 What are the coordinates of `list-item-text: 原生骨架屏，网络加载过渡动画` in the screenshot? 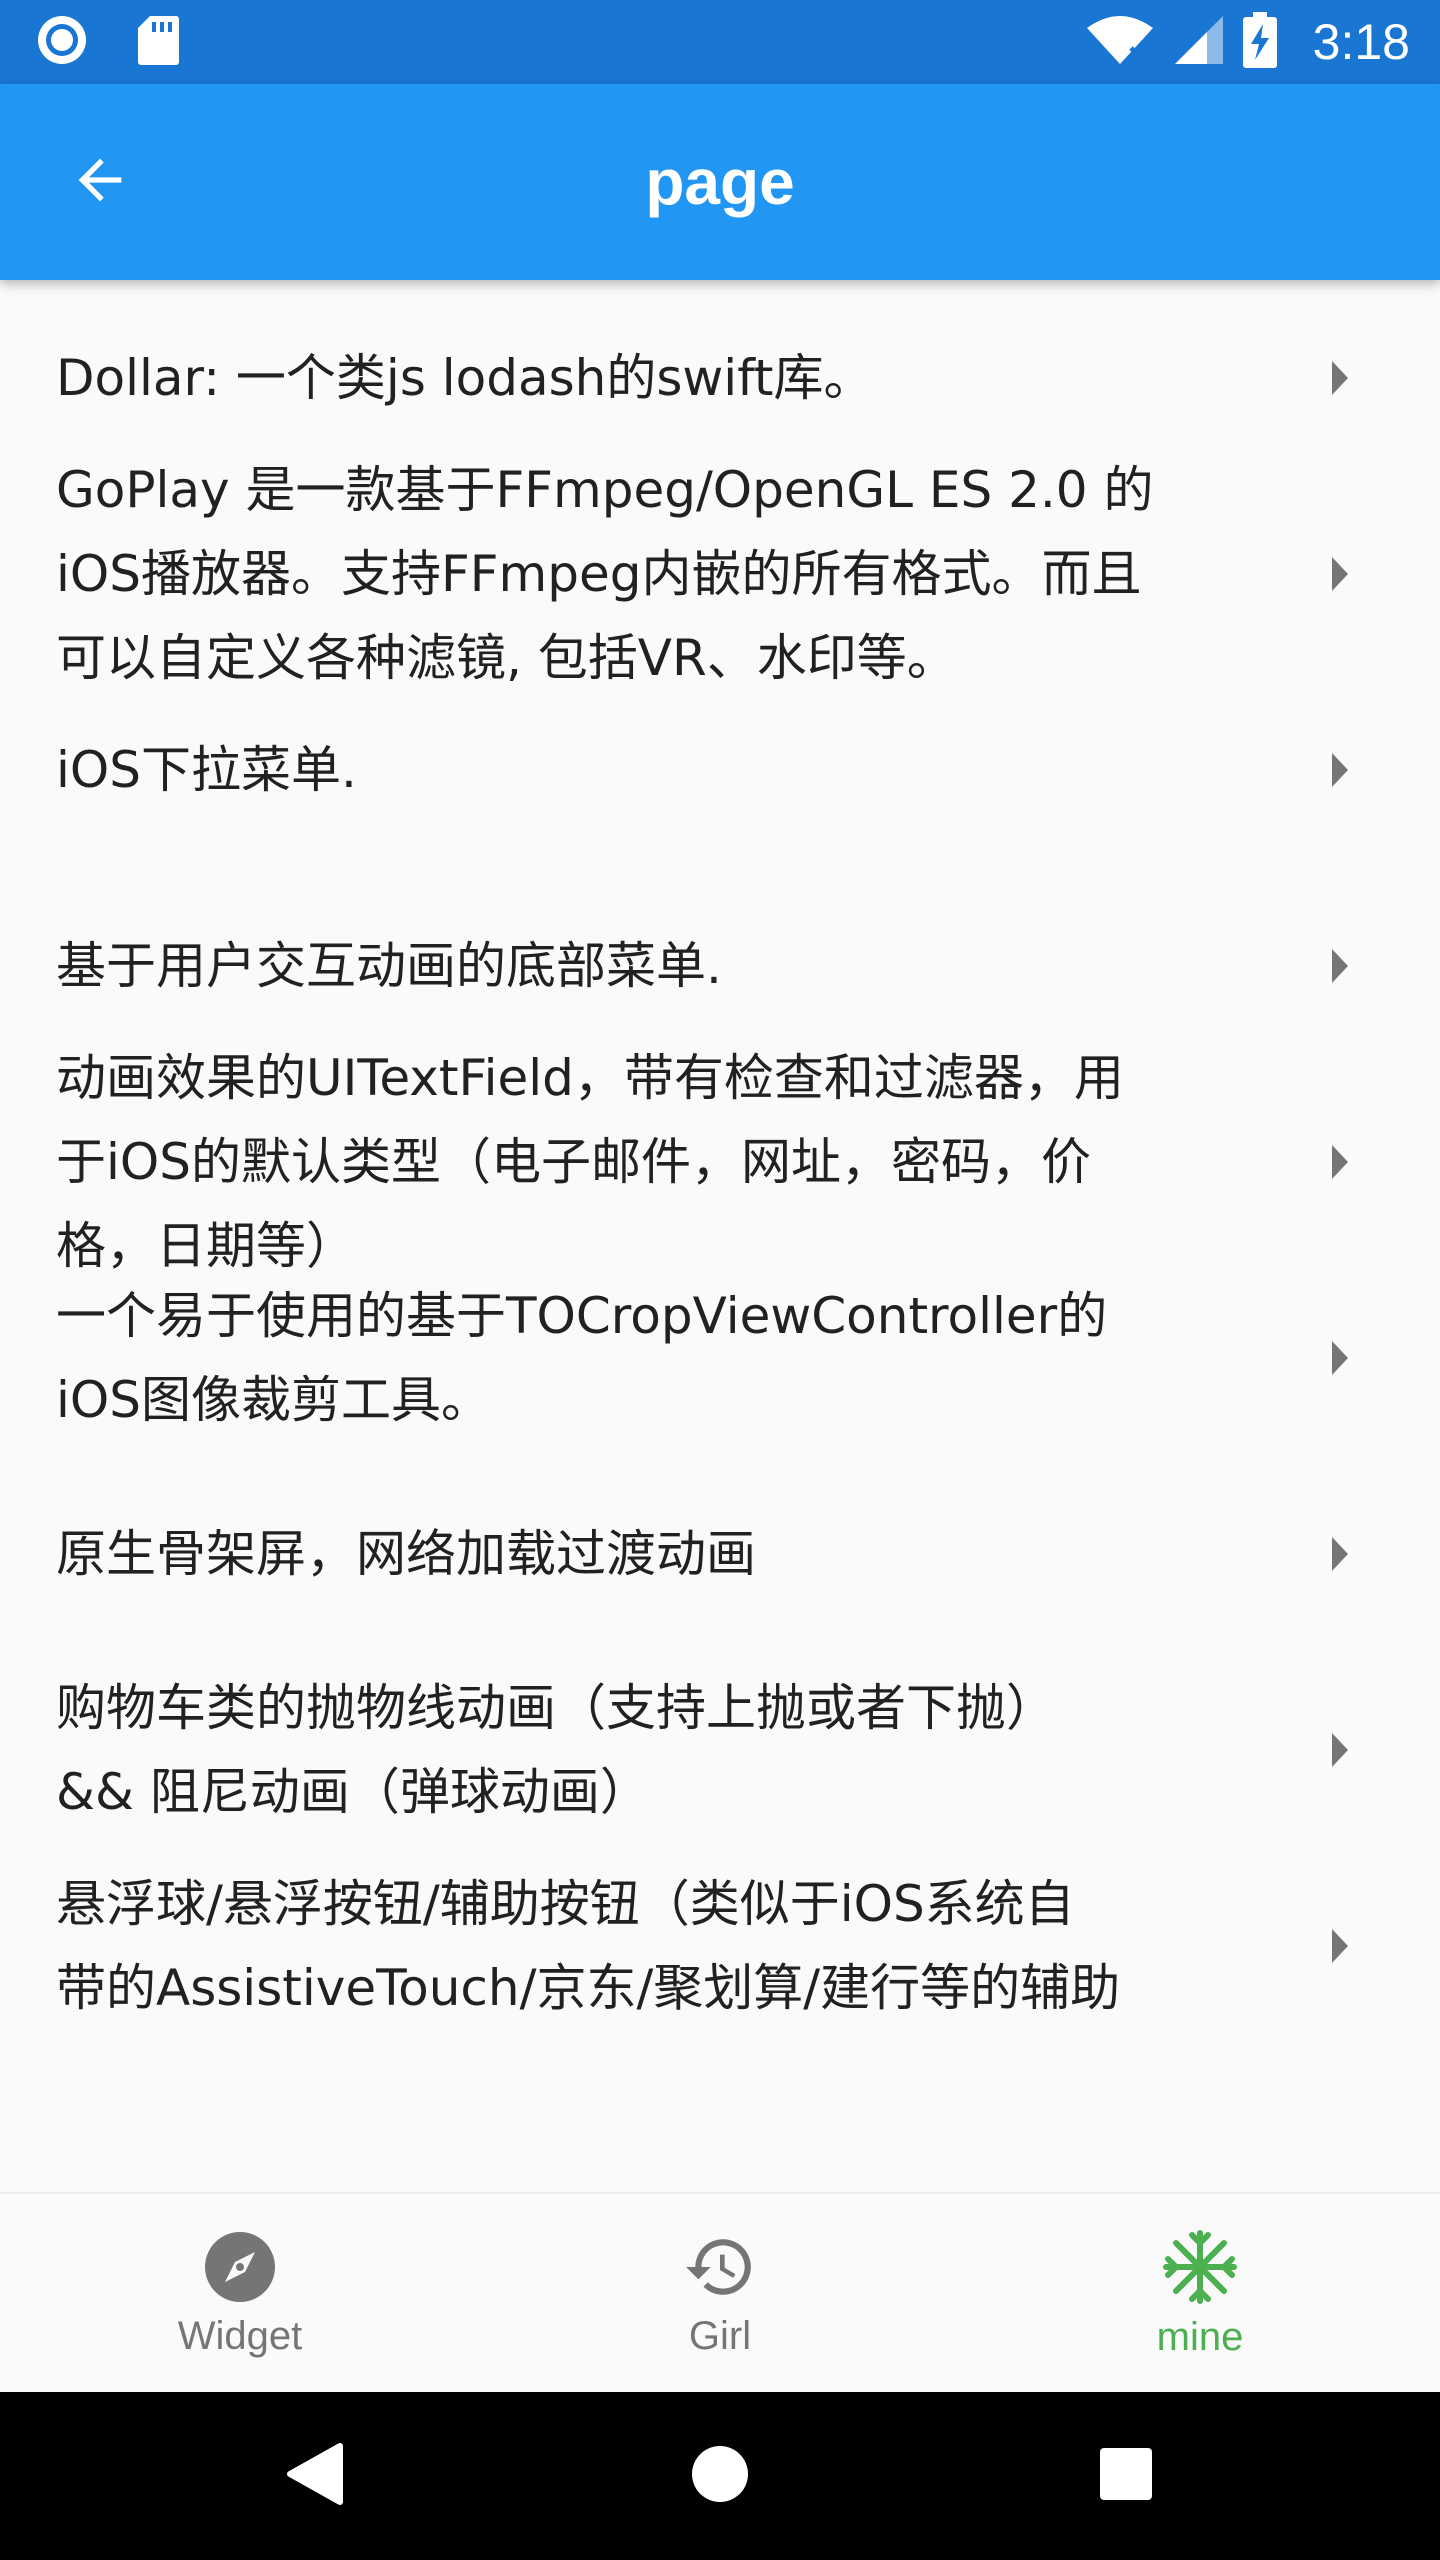 It's located at (406, 1554).